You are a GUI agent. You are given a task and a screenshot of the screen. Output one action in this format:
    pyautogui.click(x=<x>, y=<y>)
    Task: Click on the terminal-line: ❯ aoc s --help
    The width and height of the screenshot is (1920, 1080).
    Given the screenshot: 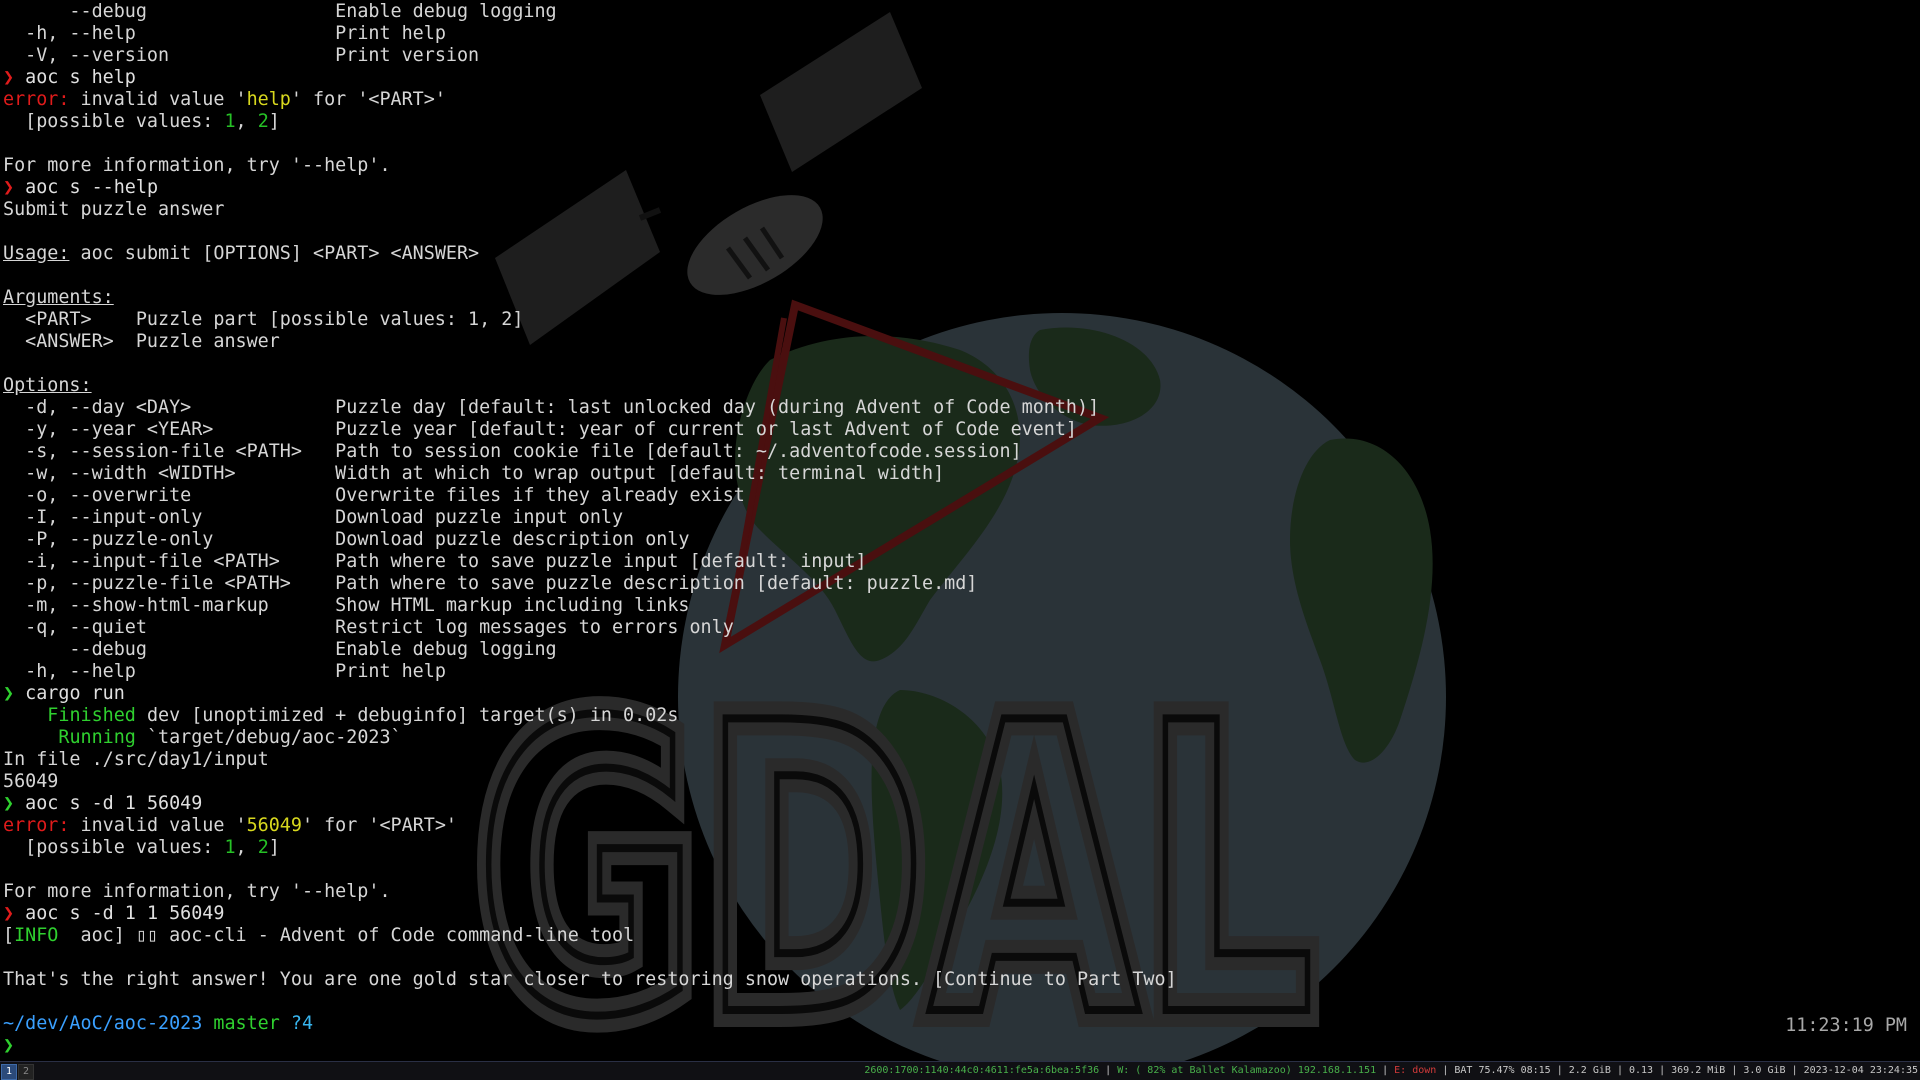 What is the action you would take?
    pyautogui.click(x=960, y=188)
    